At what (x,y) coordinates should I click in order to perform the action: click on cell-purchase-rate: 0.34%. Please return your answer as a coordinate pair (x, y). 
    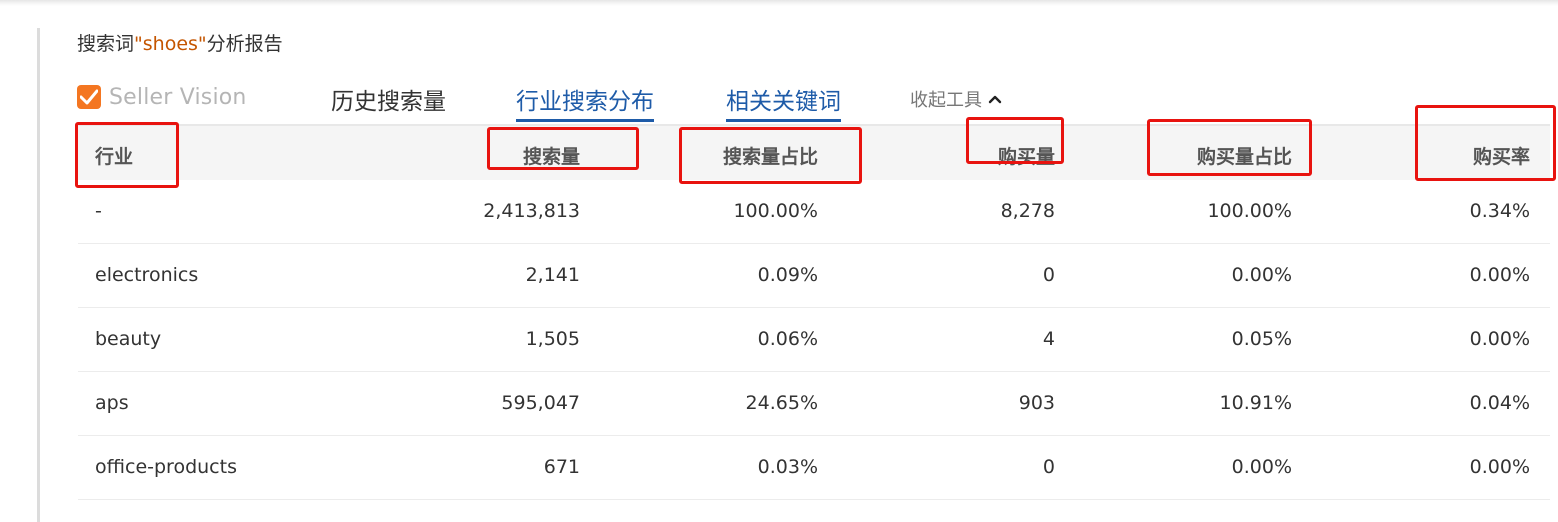
    Looking at the image, I should click on (1499, 211).